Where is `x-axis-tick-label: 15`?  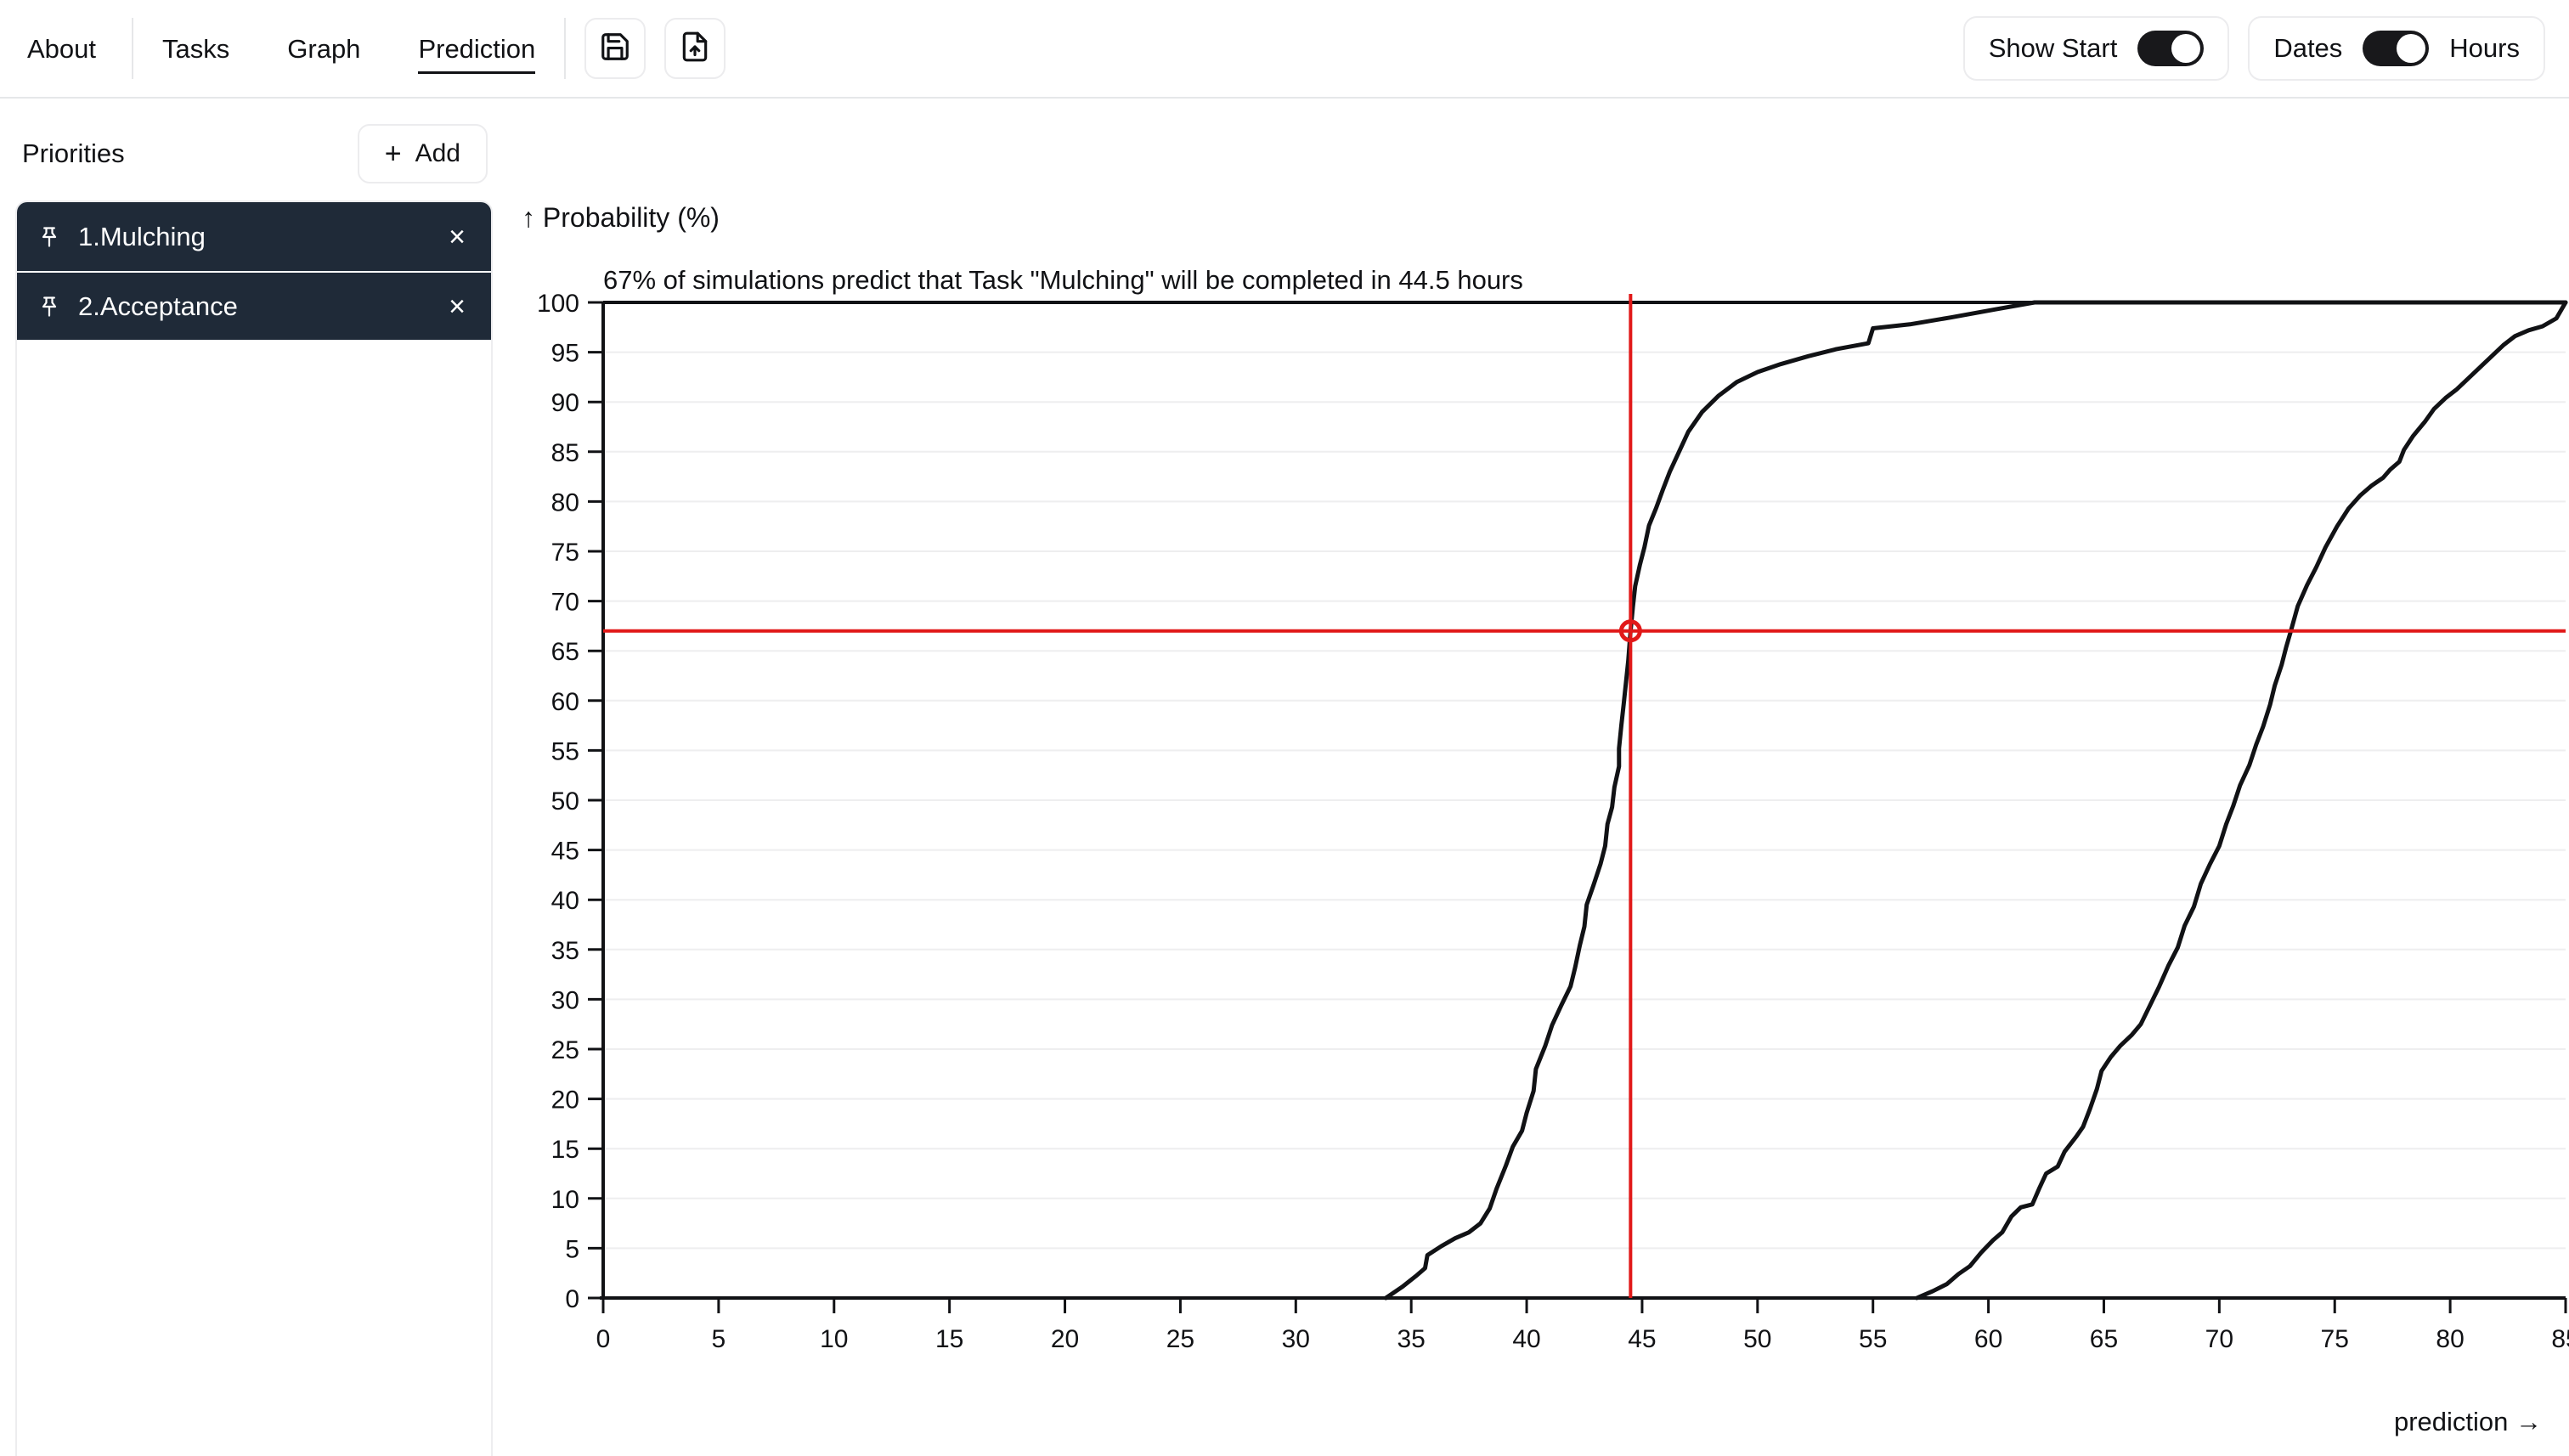
x-axis-tick-label: 15 is located at coordinates (949, 1339).